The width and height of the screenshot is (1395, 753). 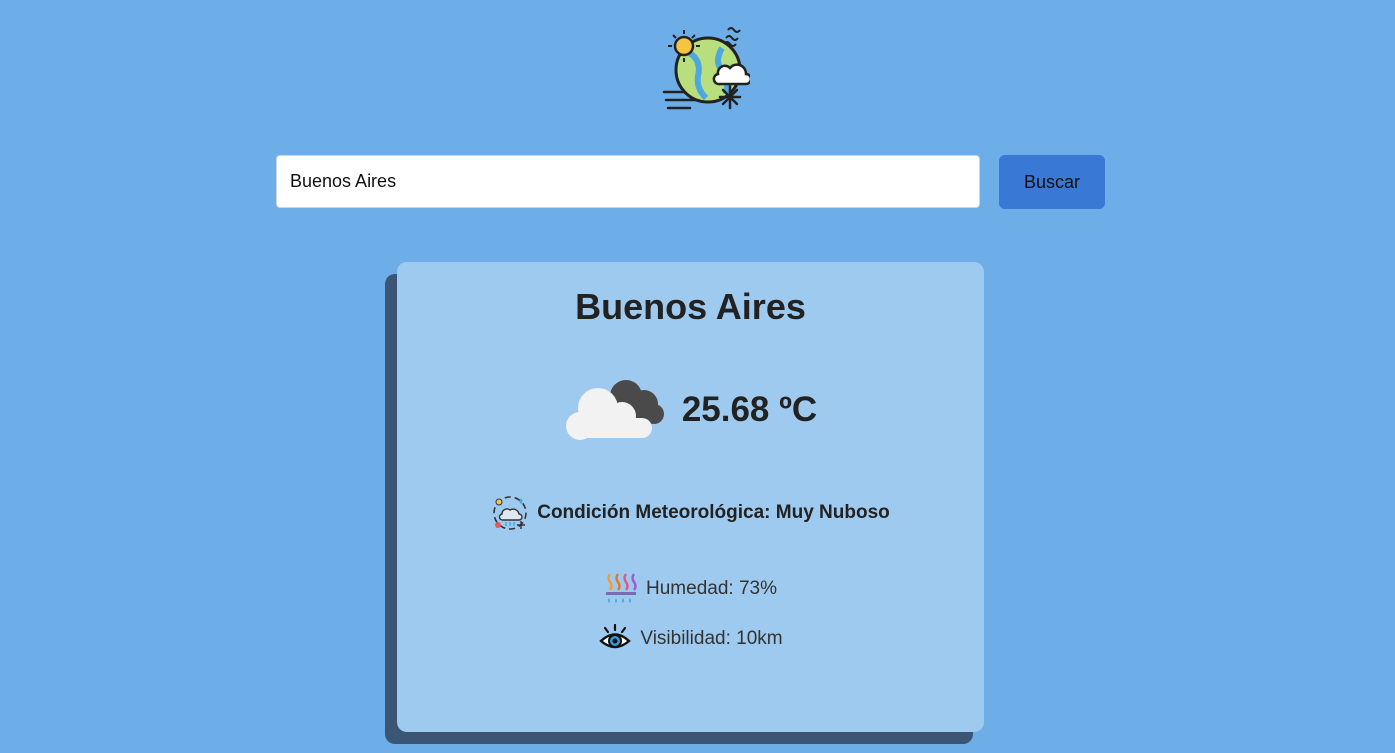 What do you see at coordinates (706, 68) in the screenshot?
I see `weather-globe-icon` at bounding box center [706, 68].